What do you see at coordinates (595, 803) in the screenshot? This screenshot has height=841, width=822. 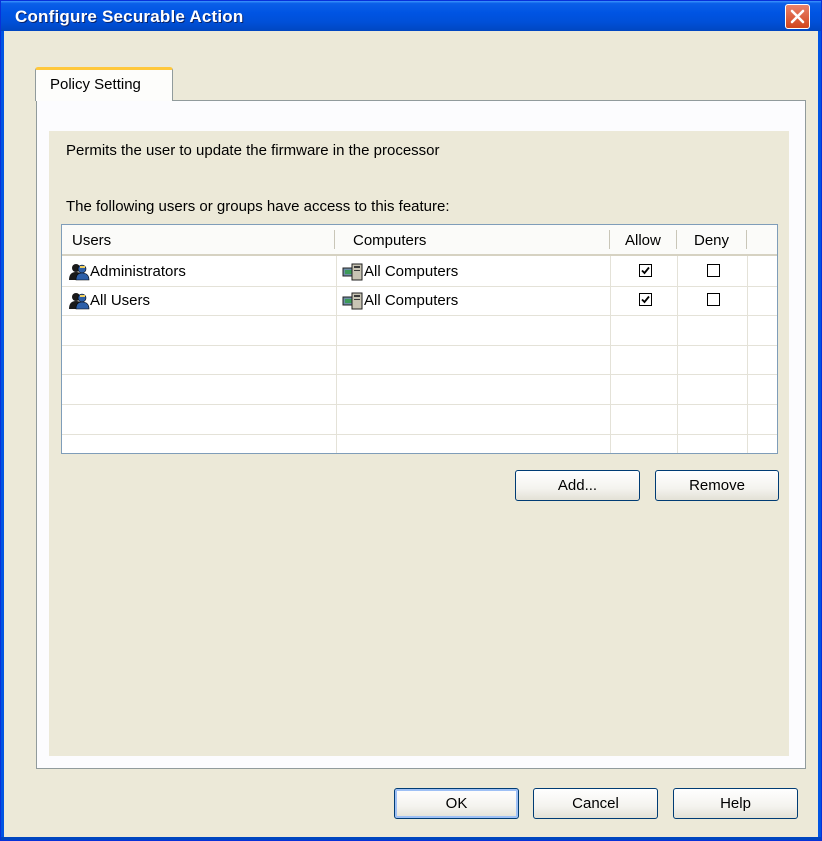 I see `cancel-button: Cancel` at bounding box center [595, 803].